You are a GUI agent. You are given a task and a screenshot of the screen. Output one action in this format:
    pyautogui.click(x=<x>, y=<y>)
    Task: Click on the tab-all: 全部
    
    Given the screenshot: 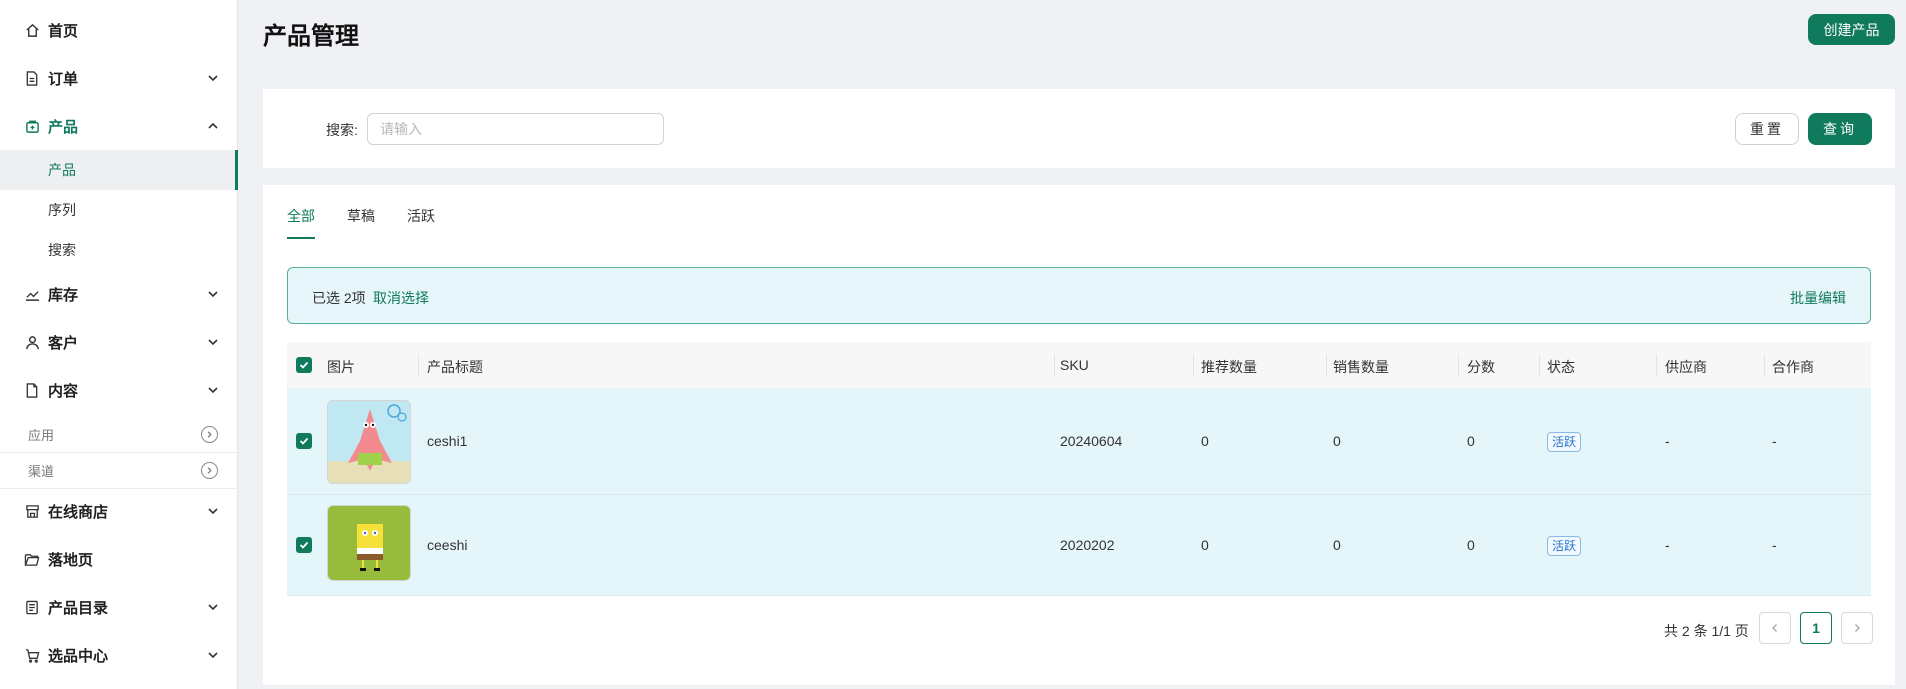 What is the action you would take?
    pyautogui.click(x=301, y=221)
    